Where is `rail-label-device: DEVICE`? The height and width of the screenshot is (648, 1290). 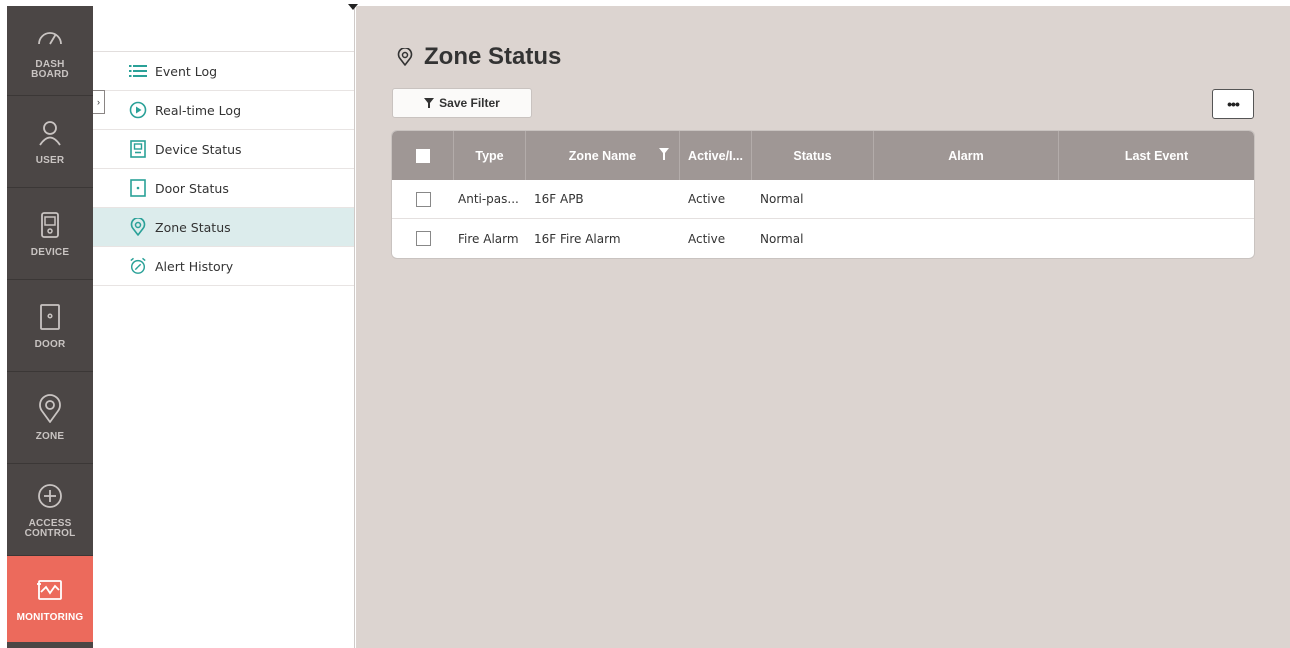
rail-label-device: DEVICE is located at coordinates (50, 252).